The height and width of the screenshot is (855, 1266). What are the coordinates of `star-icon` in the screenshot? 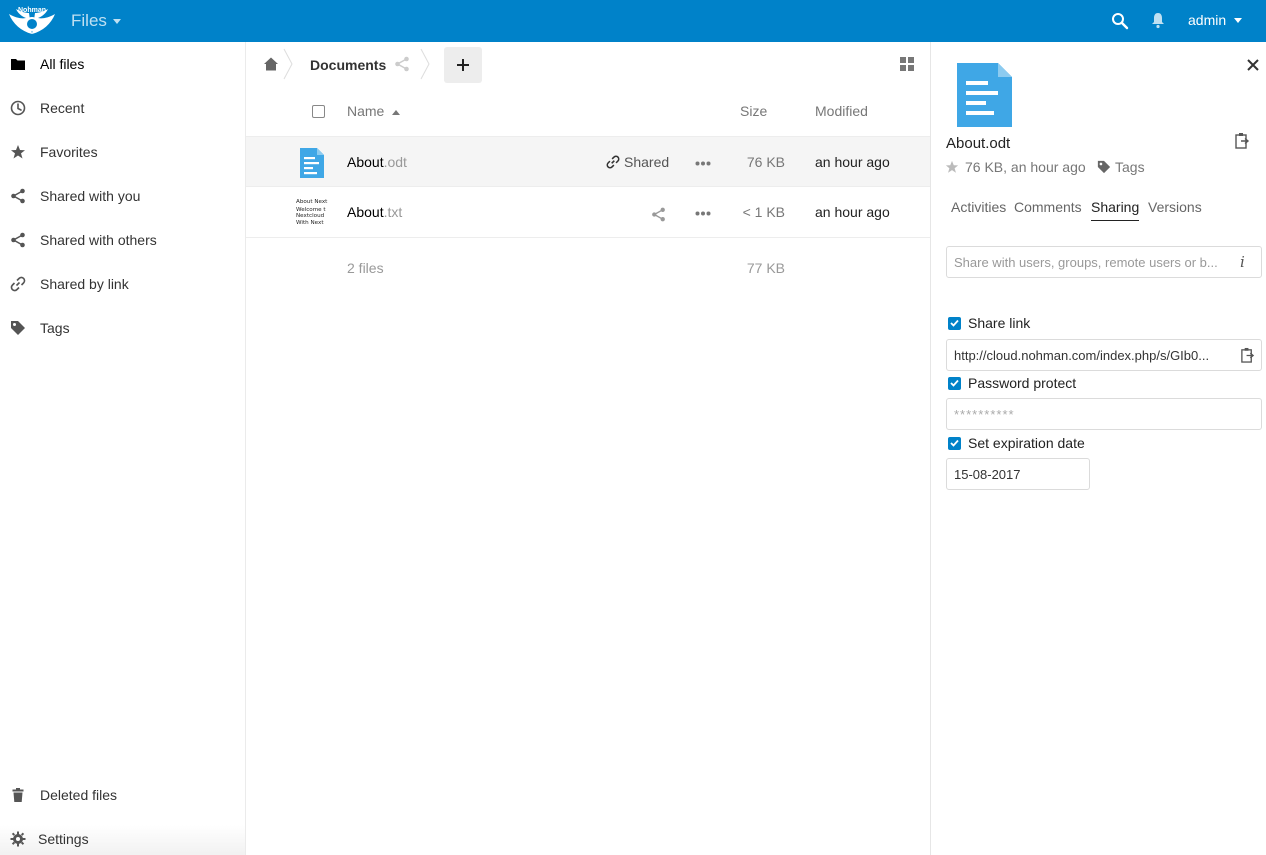 It's located at (952, 167).